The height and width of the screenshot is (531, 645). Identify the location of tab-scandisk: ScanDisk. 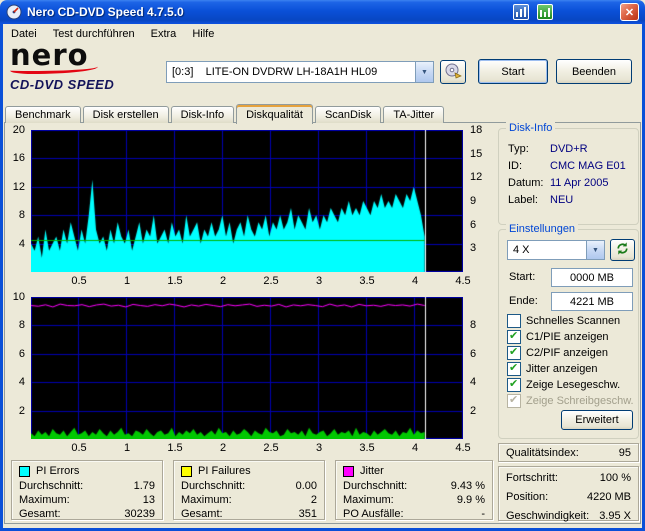
(348, 114).